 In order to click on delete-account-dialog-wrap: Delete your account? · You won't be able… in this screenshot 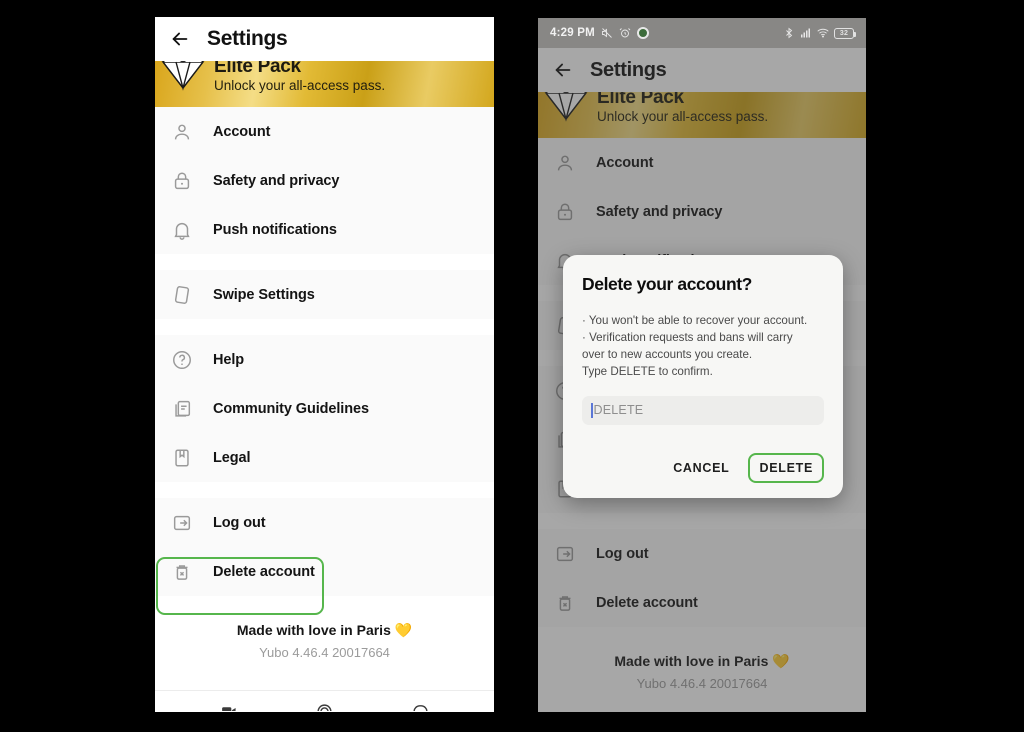, I will do `click(703, 376)`.